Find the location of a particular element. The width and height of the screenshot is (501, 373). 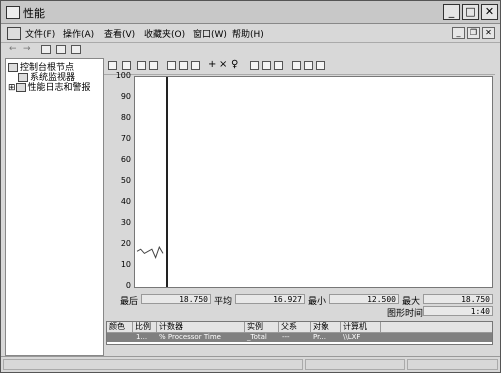

status-pane-secondary is located at coordinates (355, 364).